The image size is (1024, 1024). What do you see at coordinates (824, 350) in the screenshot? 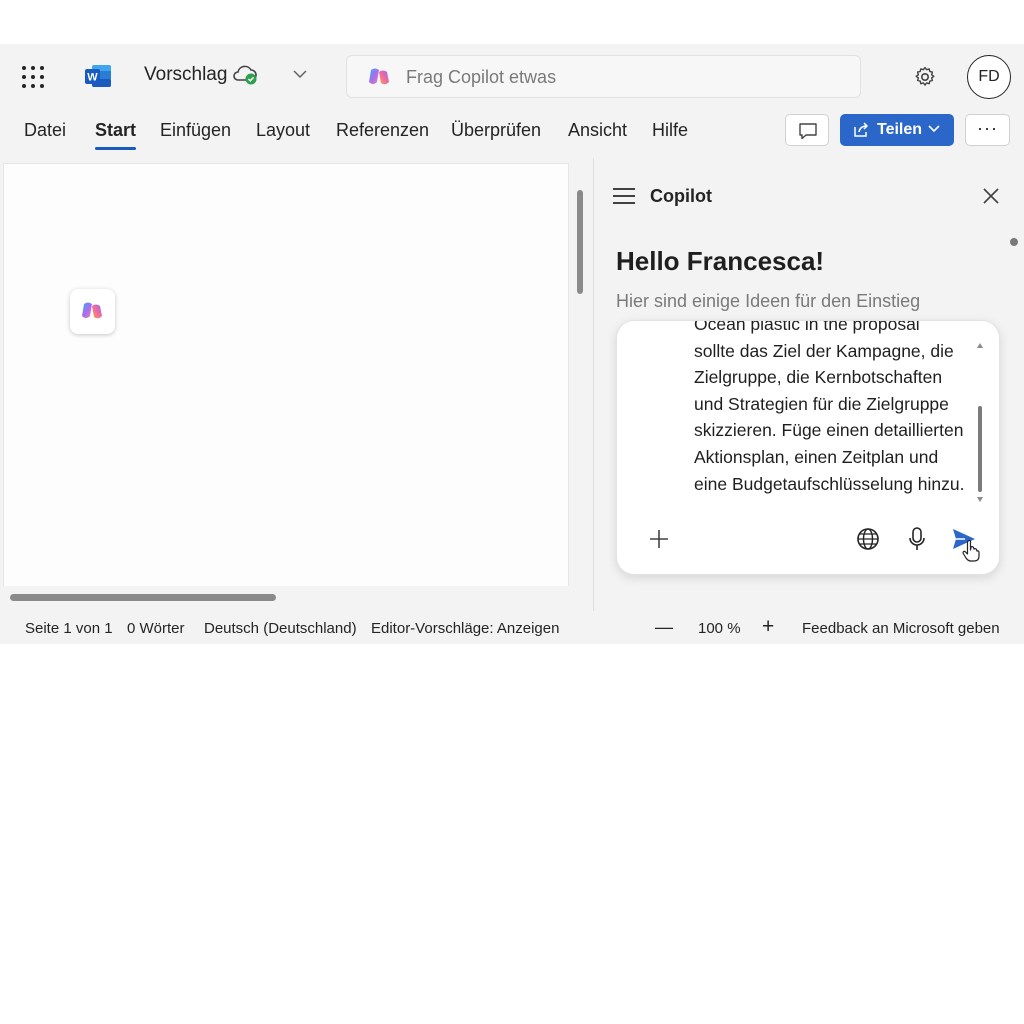
I see `prompt-line: sollte das Ziel der Kampagne, die` at bounding box center [824, 350].